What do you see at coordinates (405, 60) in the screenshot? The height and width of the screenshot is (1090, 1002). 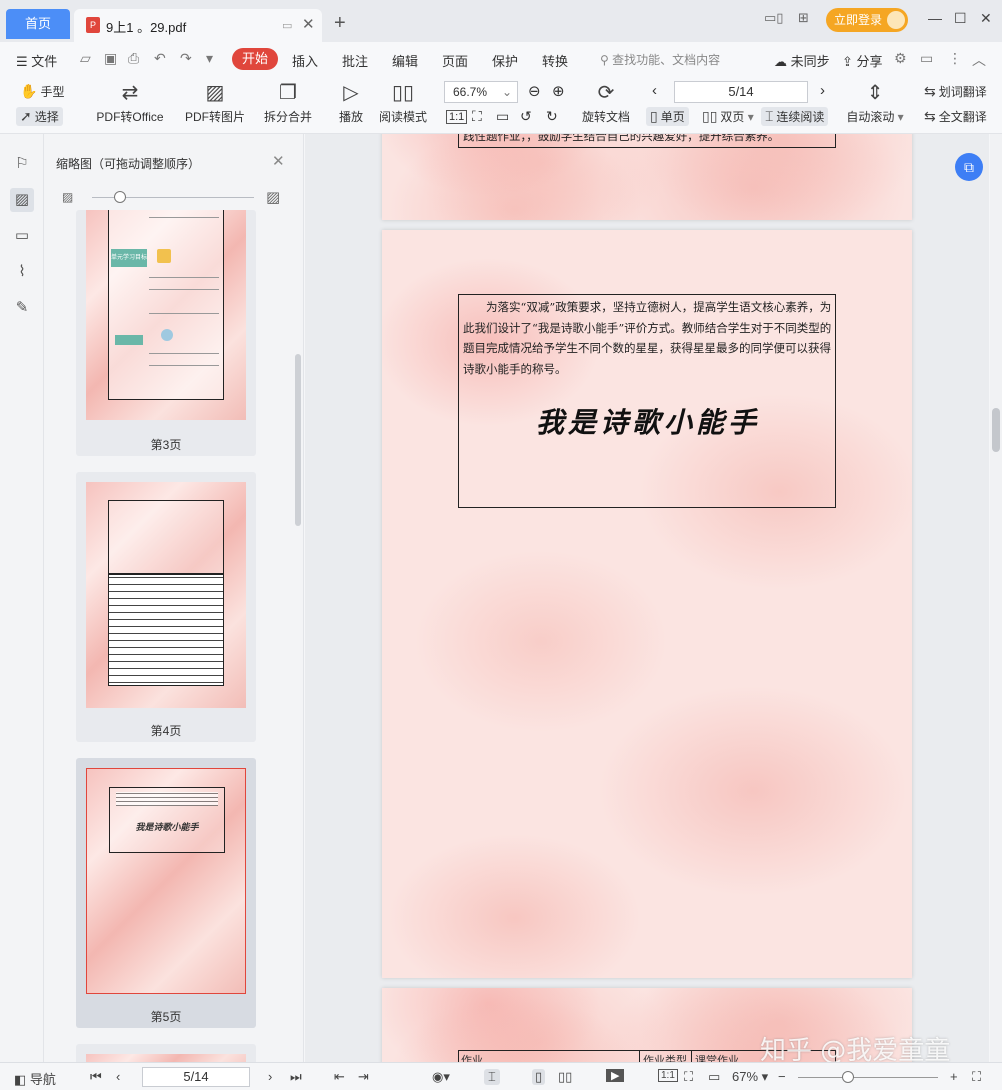 I see `menu-edit: 编辑` at bounding box center [405, 60].